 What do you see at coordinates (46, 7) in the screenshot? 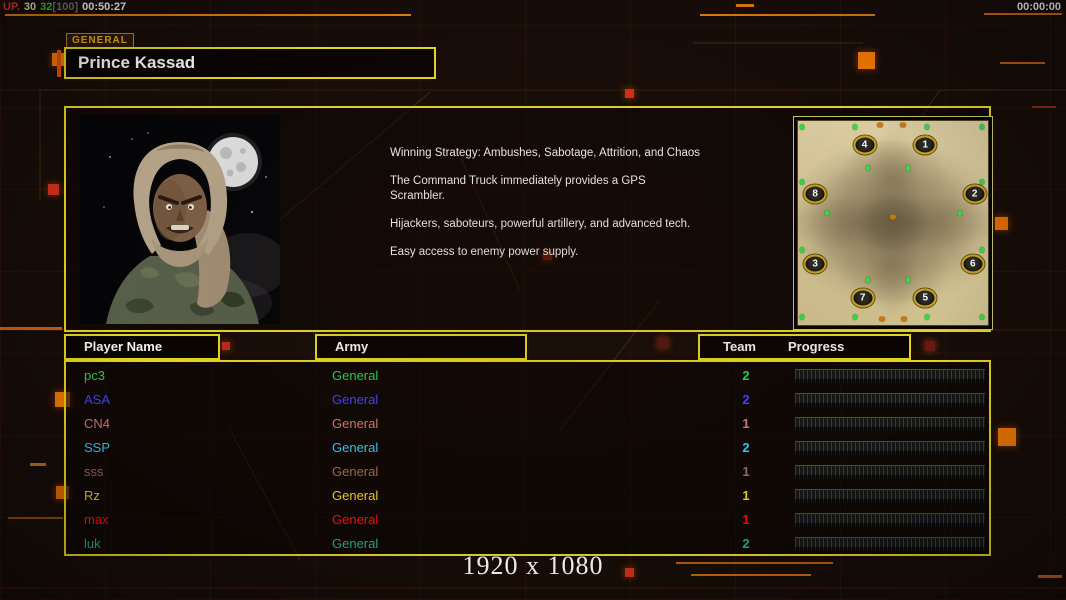
I see `stat-net: 32` at bounding box center [46, 7].